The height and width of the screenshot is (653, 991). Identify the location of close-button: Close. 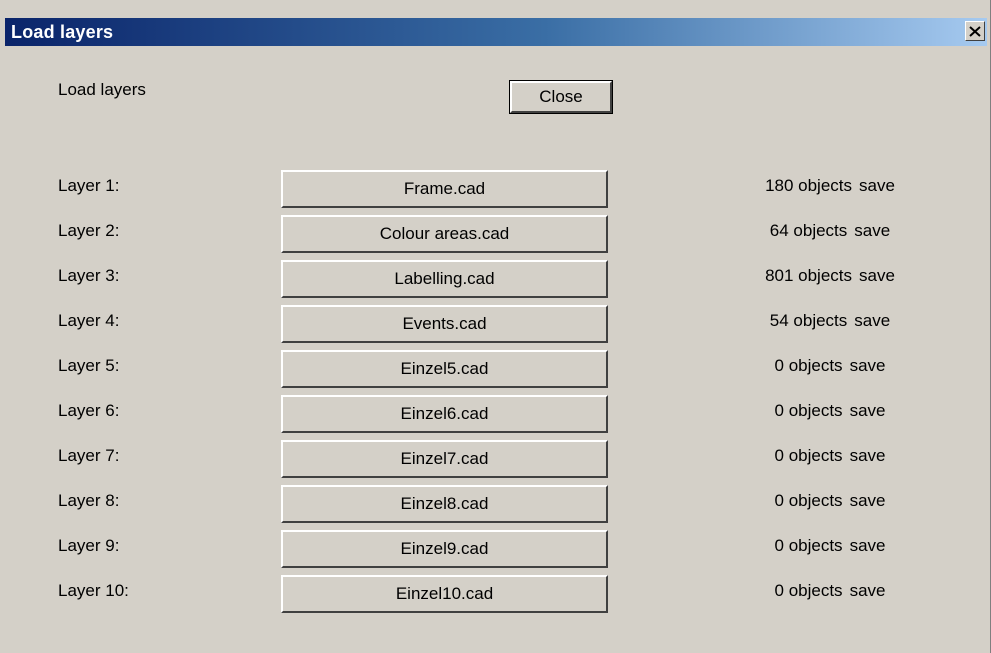
(561, 97).